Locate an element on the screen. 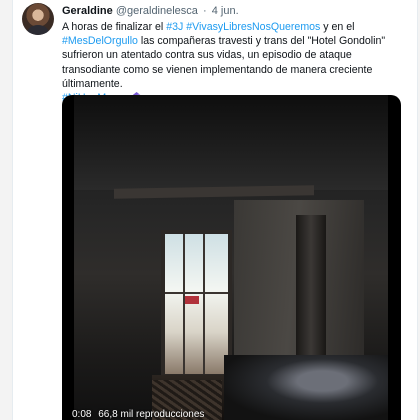  video-views: 66,8 mil reproducciones is located at coordinates (151, 414).